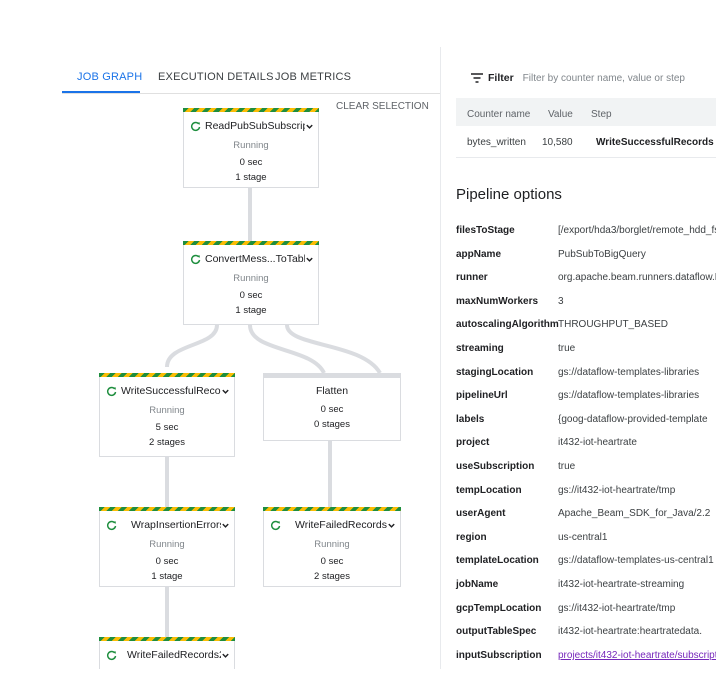 The width and height of the screenshot is (716, 692). Describe the element at coordinates (171, 391) in the screenshot. I see `node-name: WriteSuccessfulRecords` at that location.